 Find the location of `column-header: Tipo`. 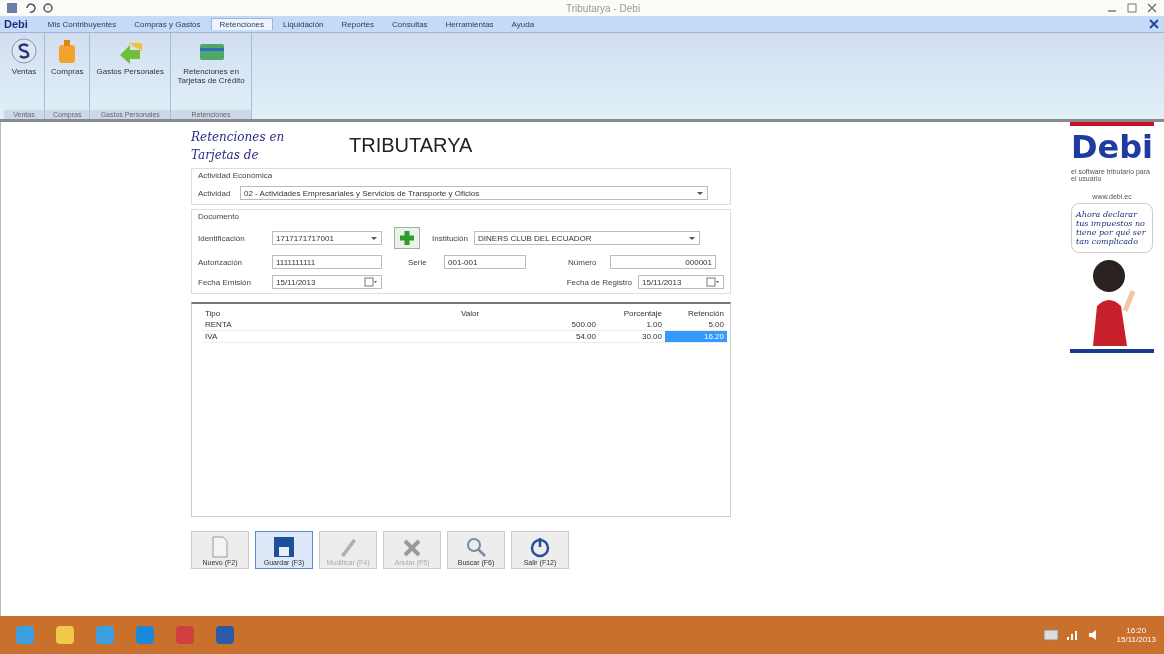

column-header: Tipo is located at coordinates (330, 313).